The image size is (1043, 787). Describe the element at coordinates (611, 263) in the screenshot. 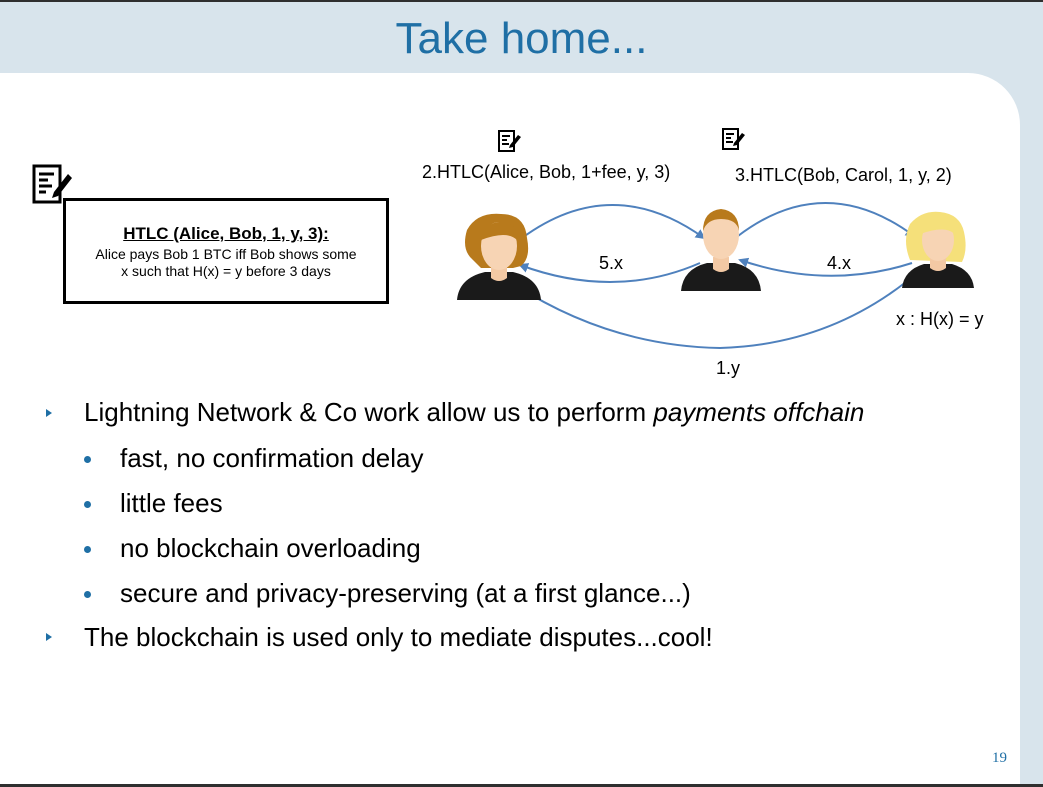

I see `reveal-bob-alice-label: 5.x` at that location.